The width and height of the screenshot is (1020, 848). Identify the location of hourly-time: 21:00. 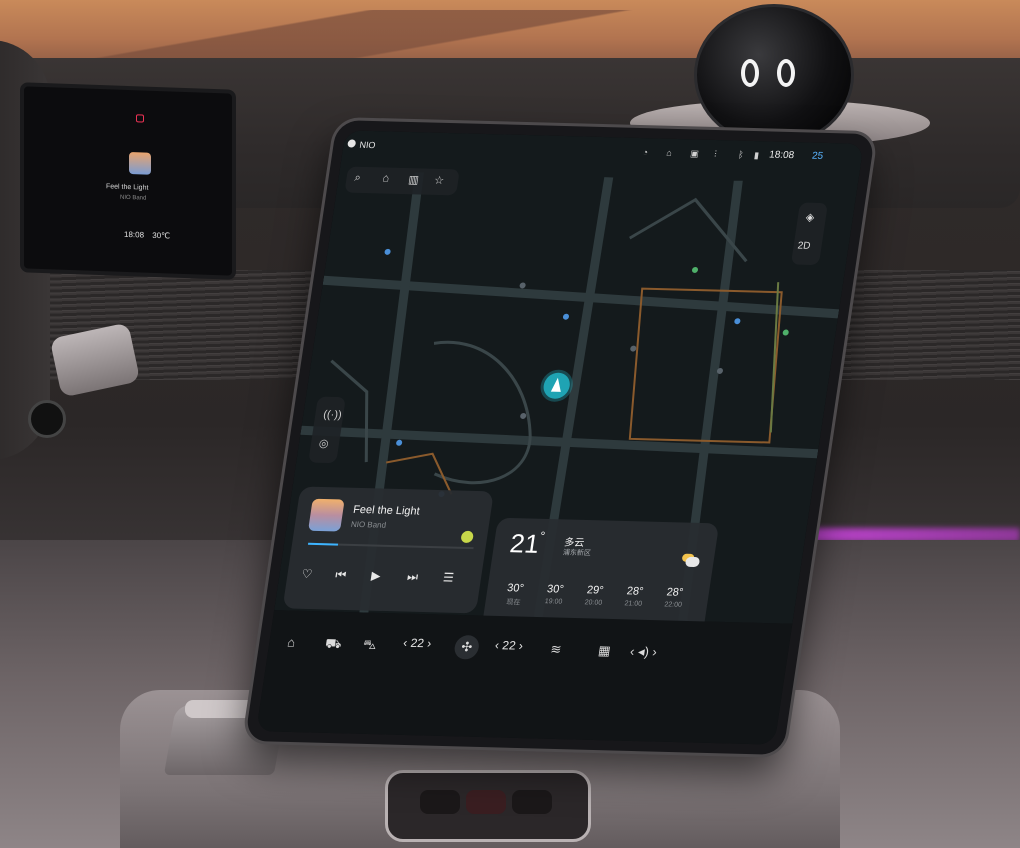
(633, 604).